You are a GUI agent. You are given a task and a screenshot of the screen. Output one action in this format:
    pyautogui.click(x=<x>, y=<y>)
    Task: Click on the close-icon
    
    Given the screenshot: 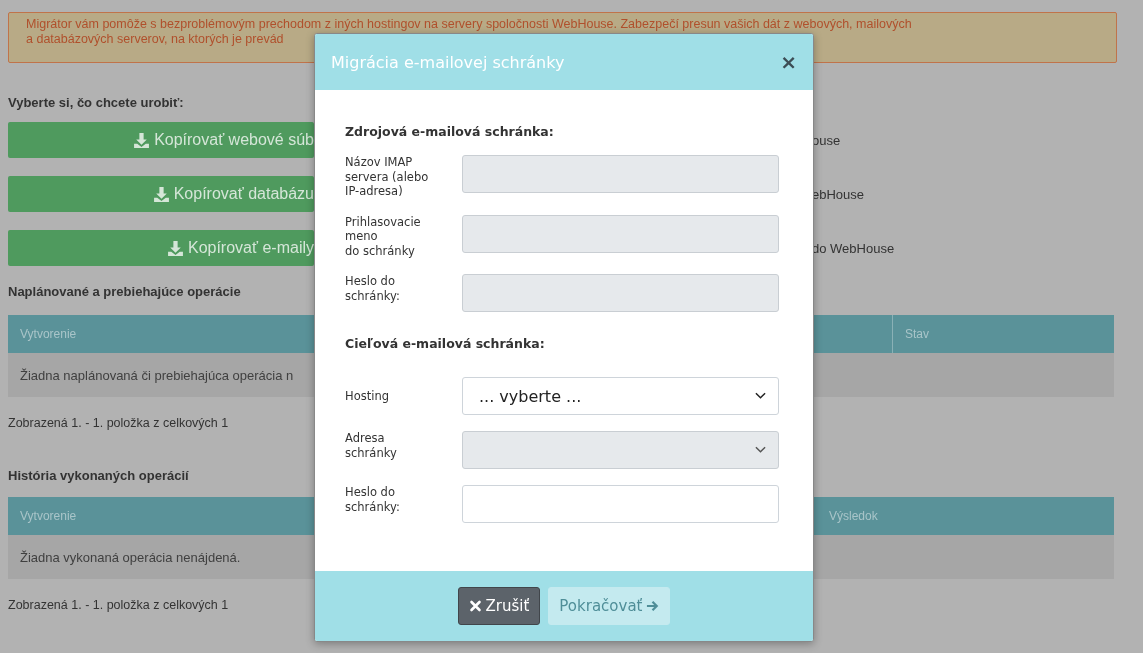 What is the action you would take?
    pyautogui.click(x=475, y=606)
    